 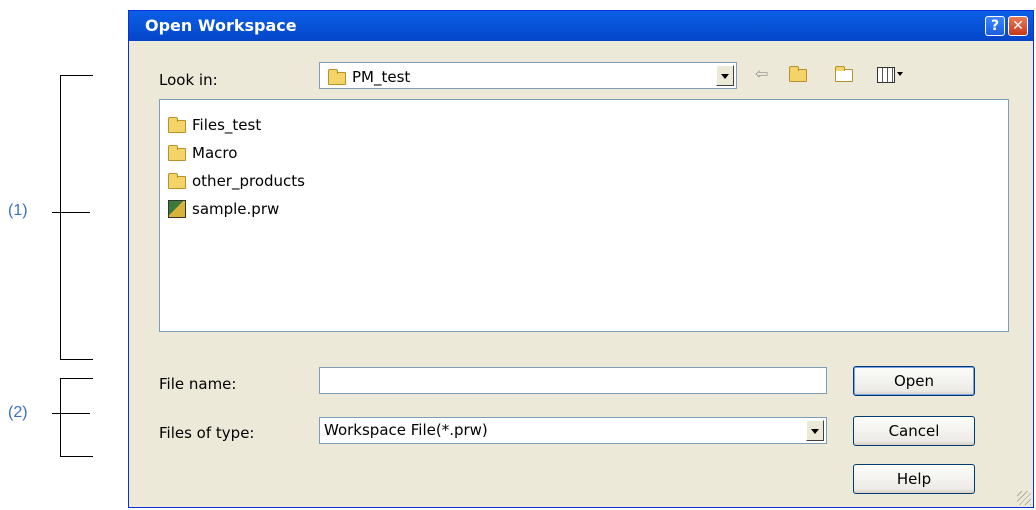 I want to click on look-in-value: PM_test, so click(x=381, y=77).